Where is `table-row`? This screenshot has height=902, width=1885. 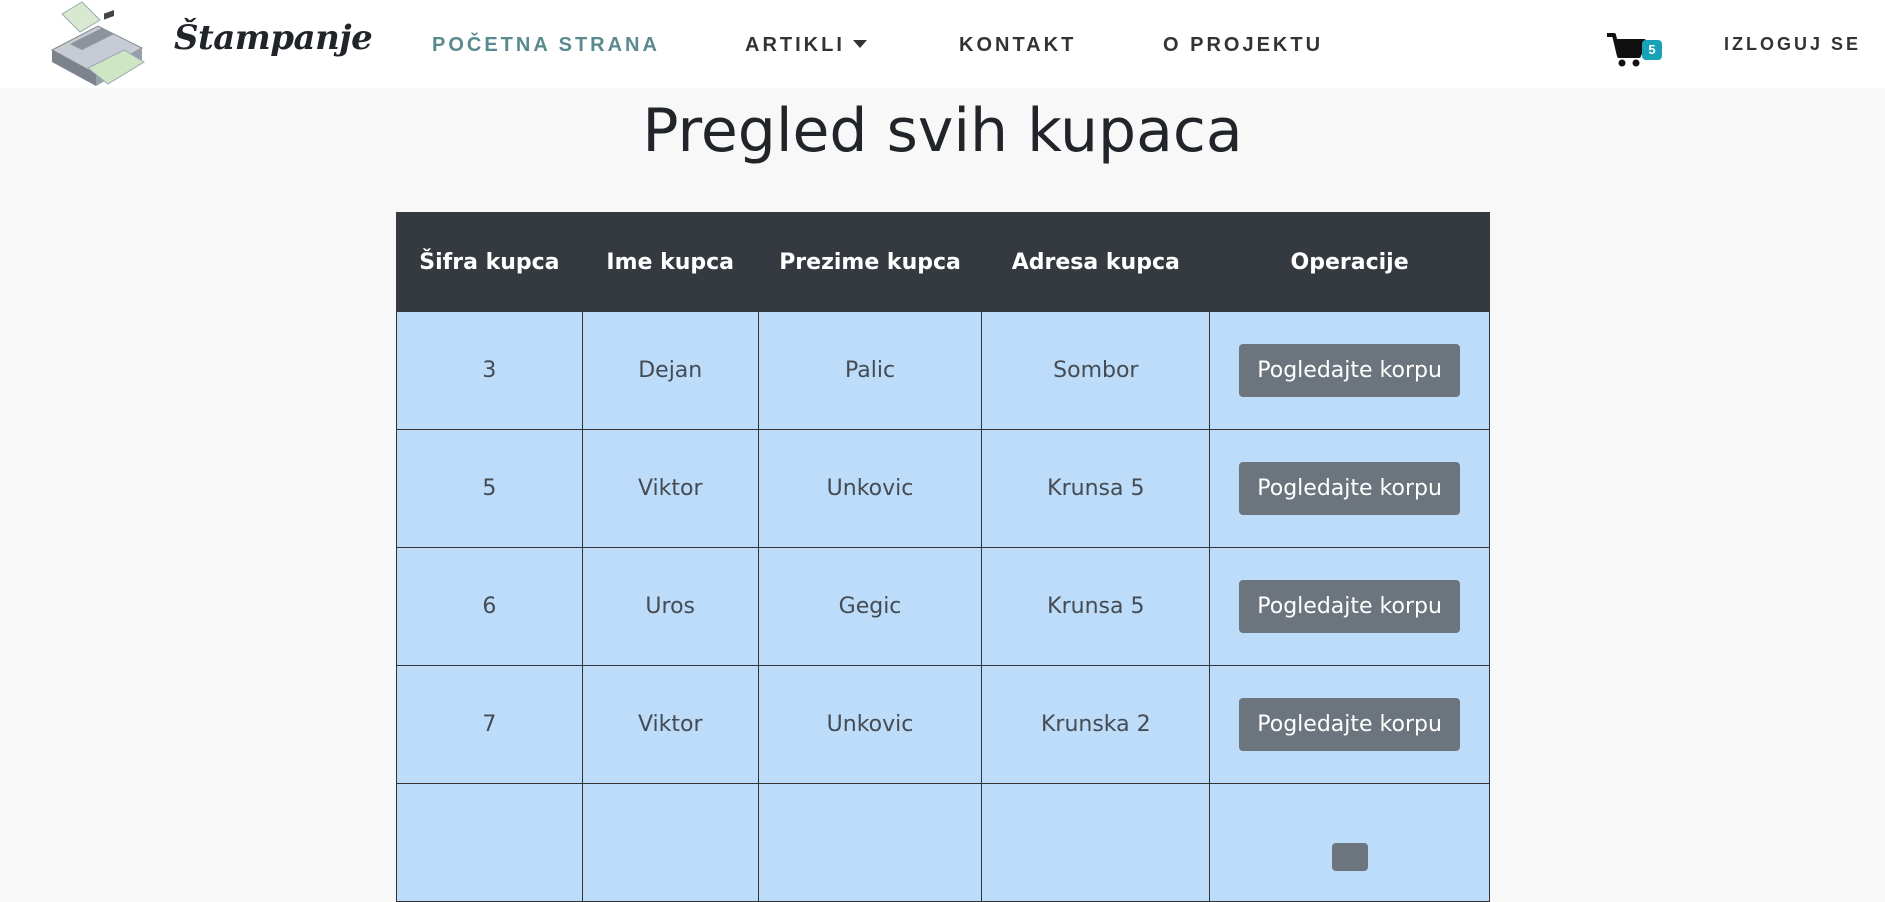
table-row is located at coordinates (943, 842).